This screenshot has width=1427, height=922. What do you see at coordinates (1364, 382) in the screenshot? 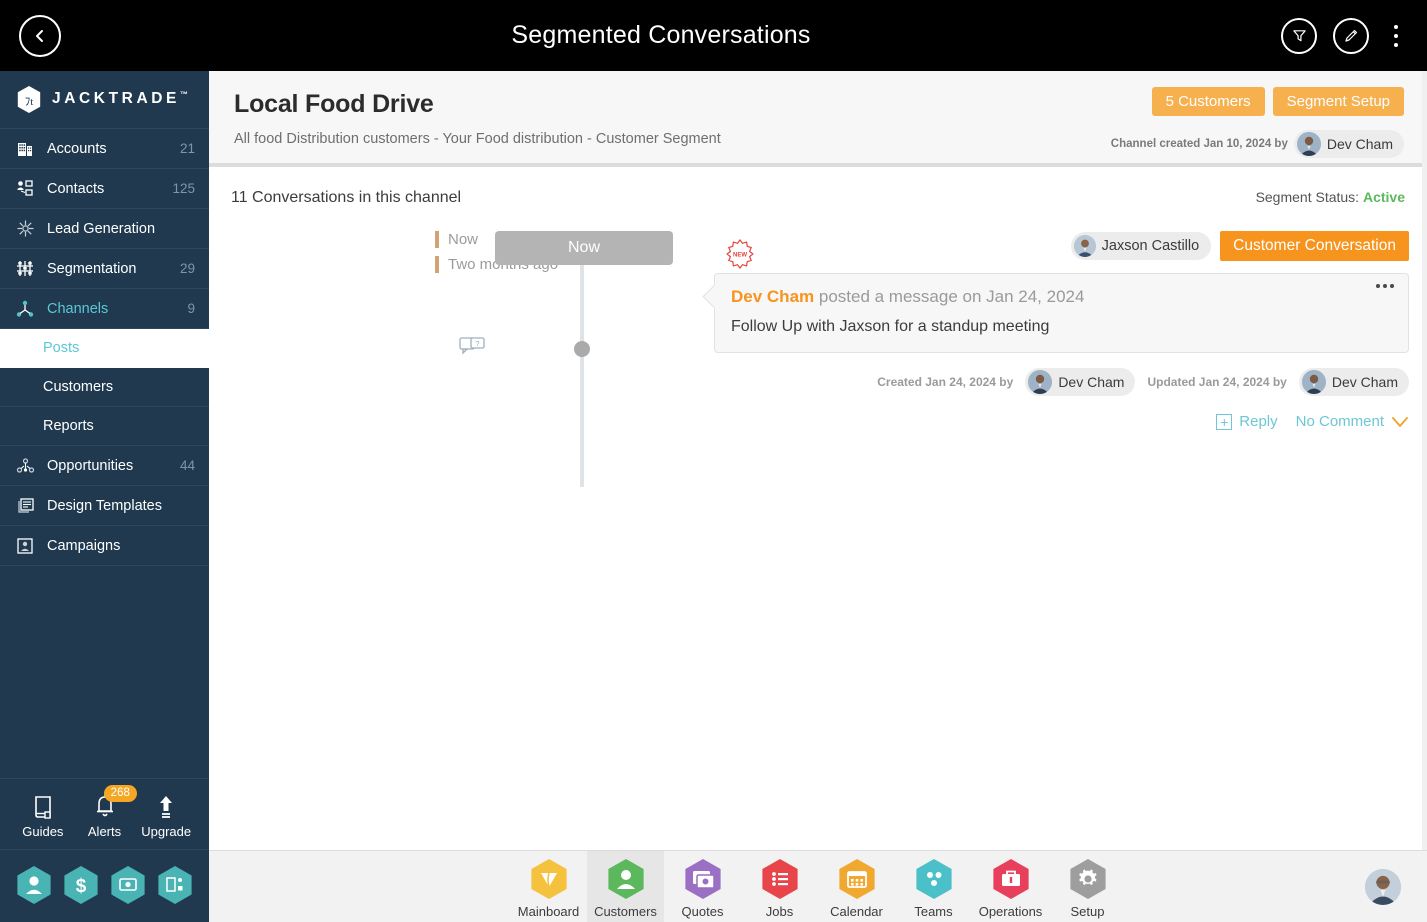
I see `message-updated-by-name: Dev Cham` at bounding box center [1364, 382].